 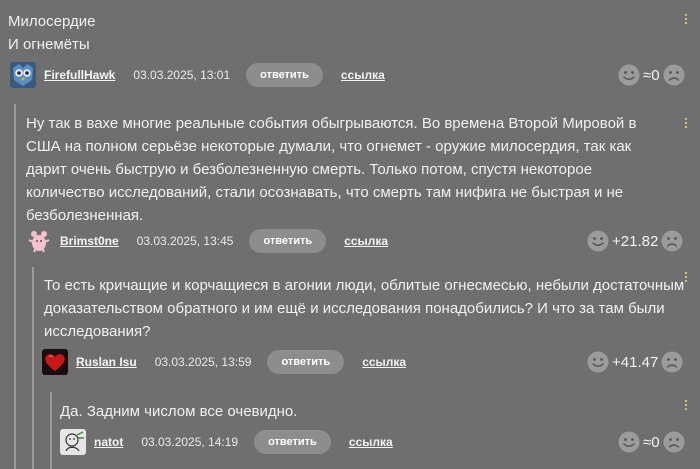 What do you see at coordinates (106, 362) in the screenshot?
I see `author-name: Ruslan Isu` at bounding box center [106, 362].